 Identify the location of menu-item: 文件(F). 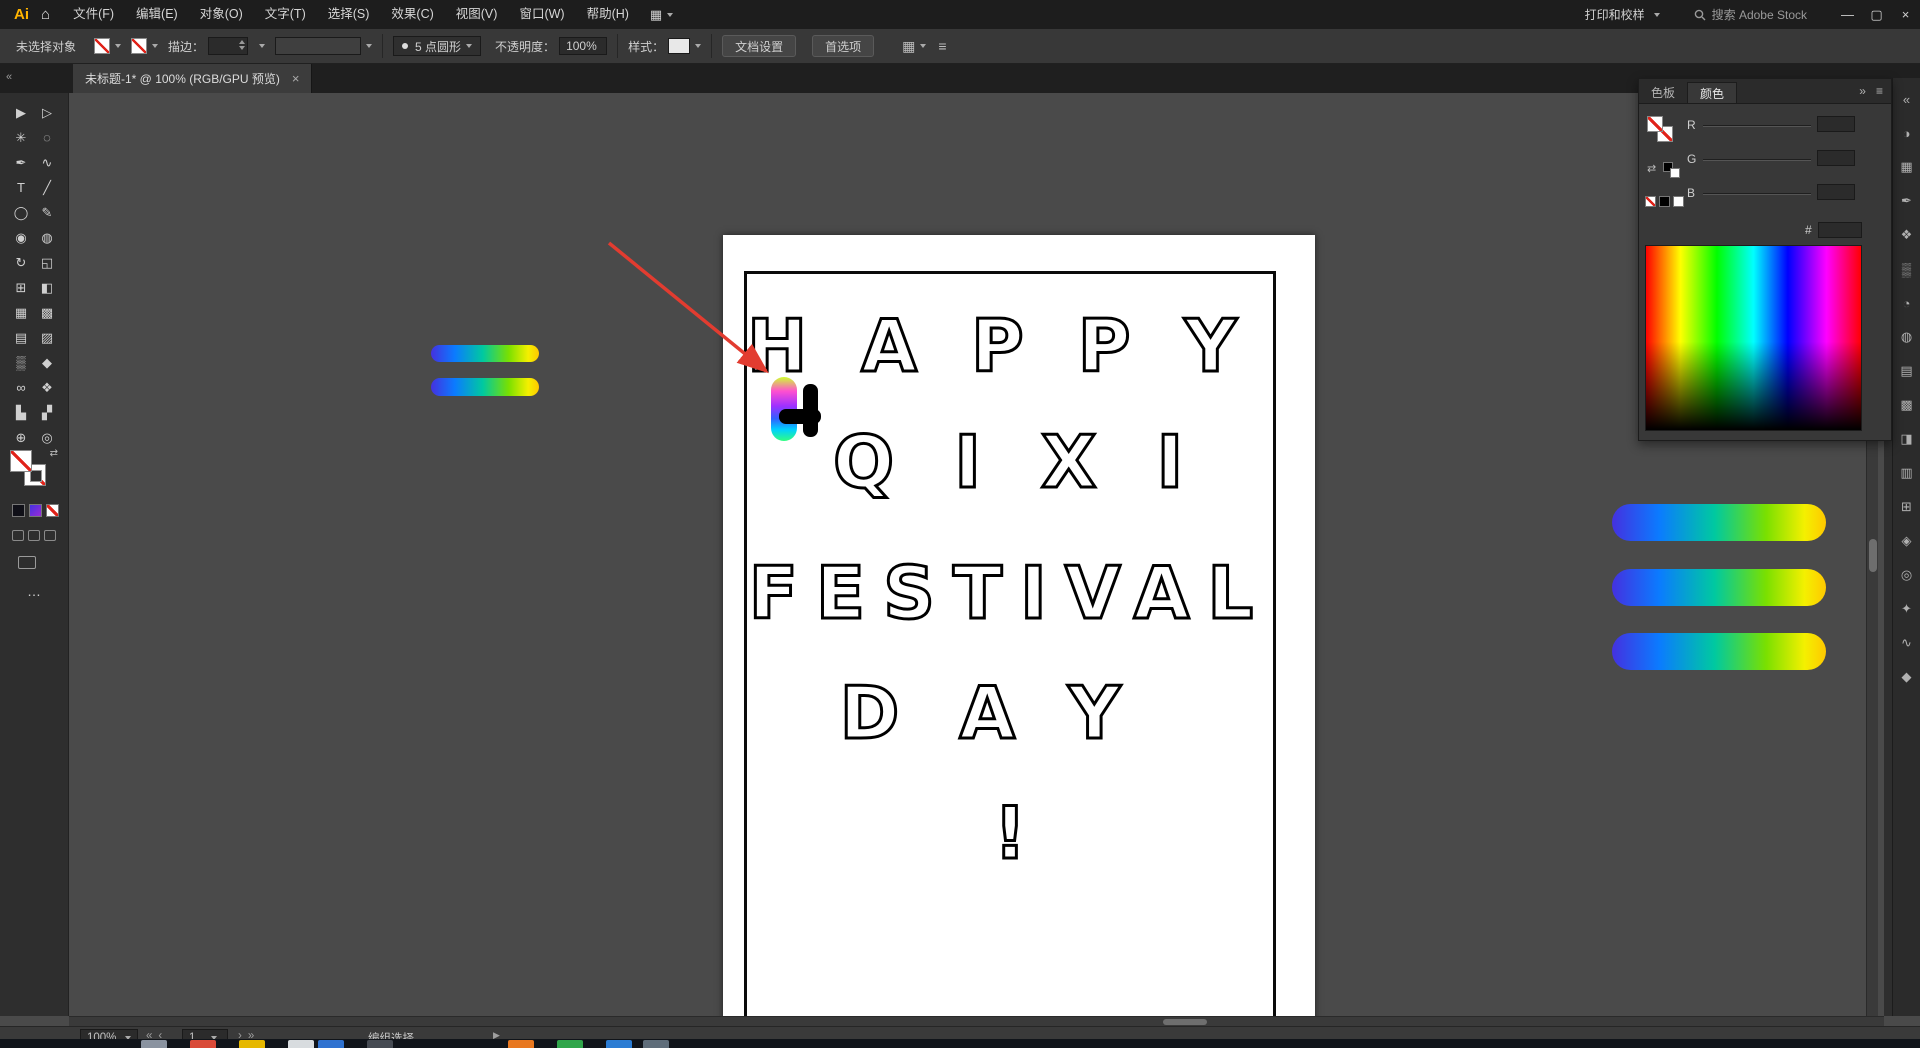
(93, 14).